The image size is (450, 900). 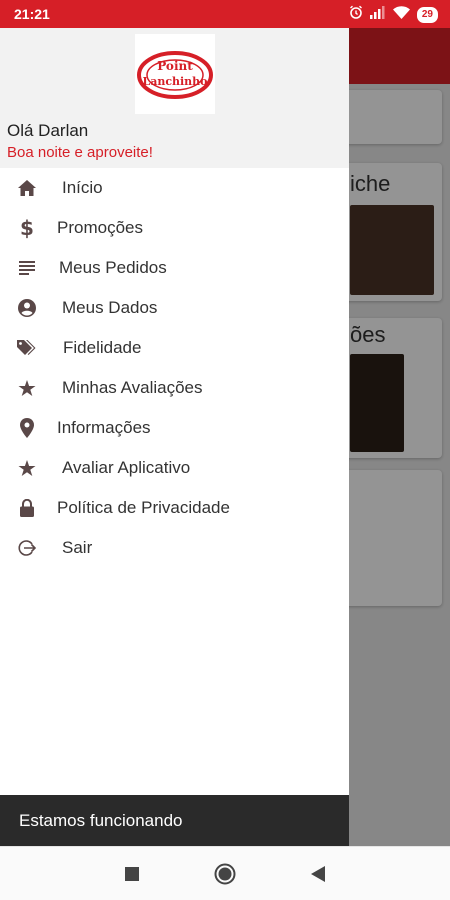 What do you see at coordinates (80, 152) in the screenshot?
I see `greeting-subtitle: Boa noite e aproveite!` at bounding box center [80, 152].